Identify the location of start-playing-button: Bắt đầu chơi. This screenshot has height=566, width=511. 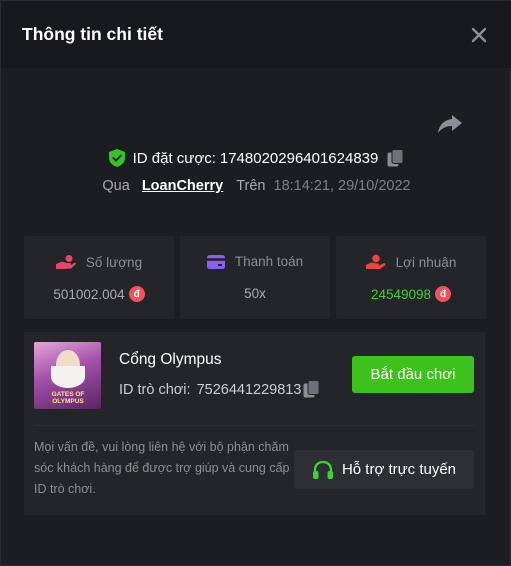
(413, 374).